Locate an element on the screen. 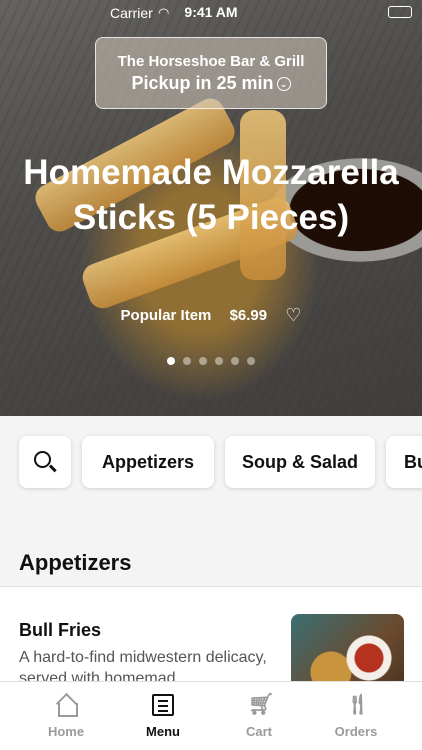 The height and width of the screenshot is (750, 422). pickup-time: Pickup in 25 min ⌄ is located at coordinates (211, 83).